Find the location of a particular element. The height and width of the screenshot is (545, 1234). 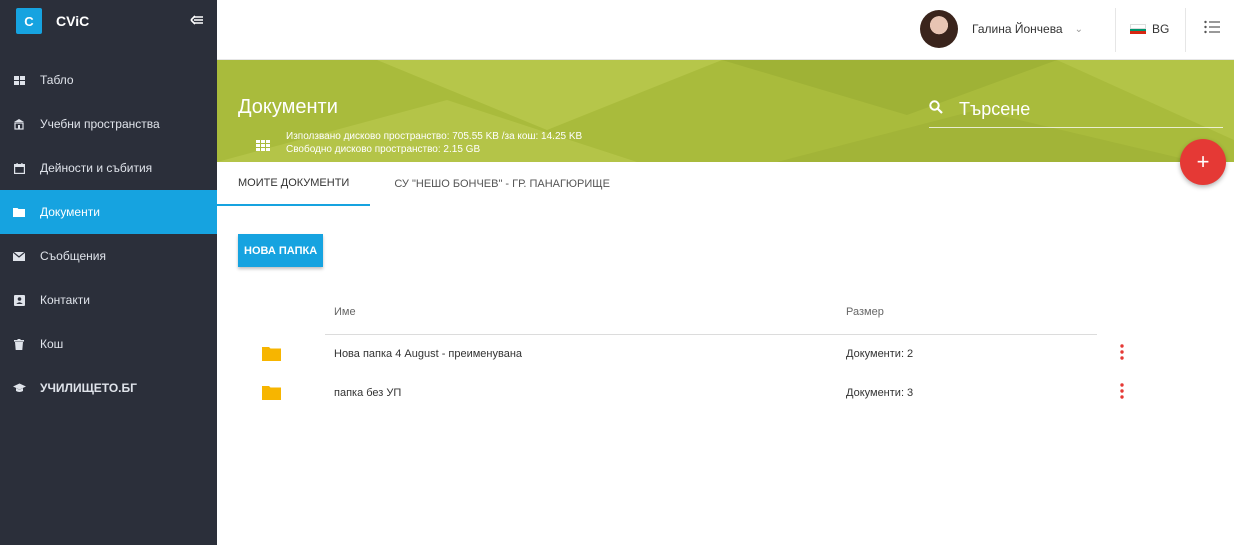

search-input: Търсене is located at coordinates (1076, 110).